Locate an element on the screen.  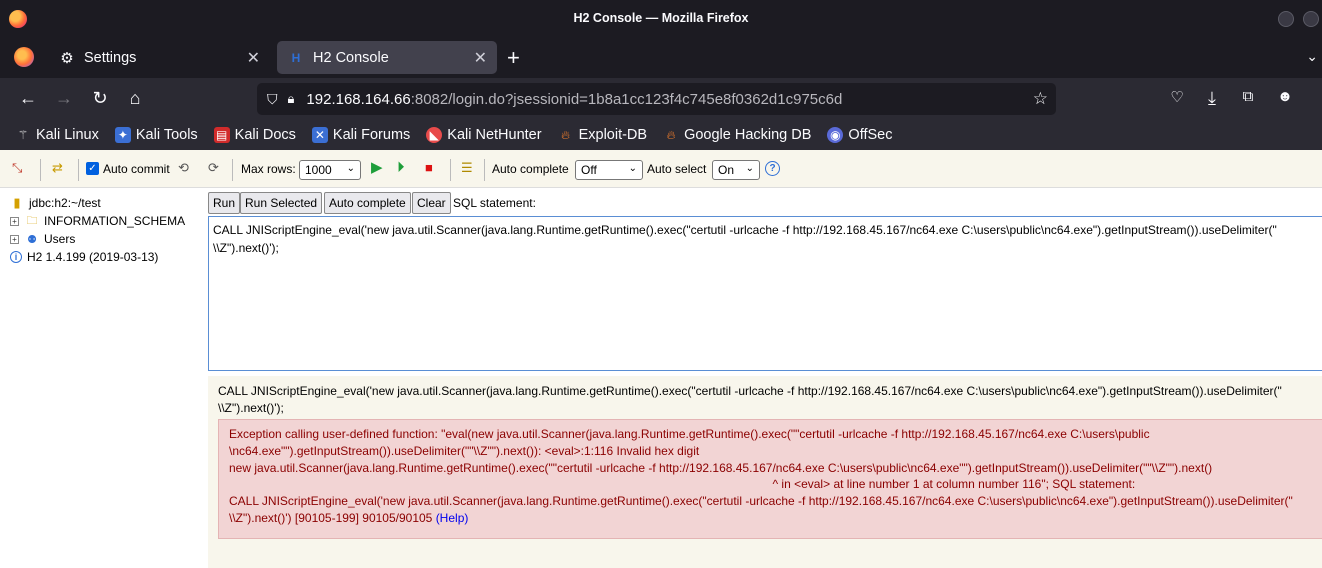
history-icon: ☰ is located at coordinates (467, 168).